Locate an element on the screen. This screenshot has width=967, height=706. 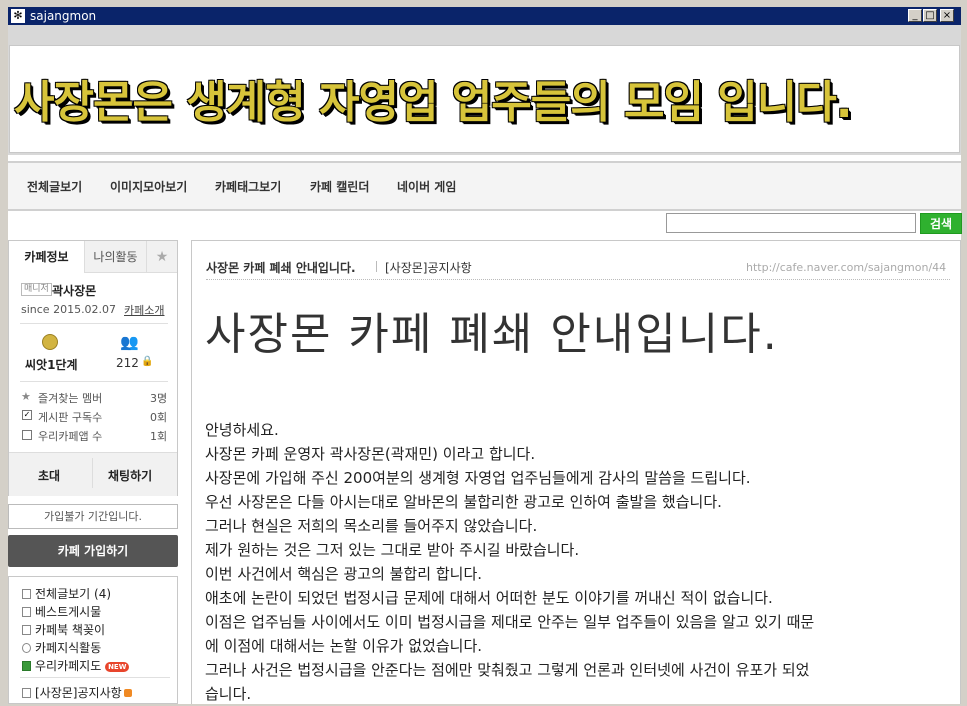
stat-board-subscriptions-label: 게시판 구독수 is located at coordinates (70, 417).